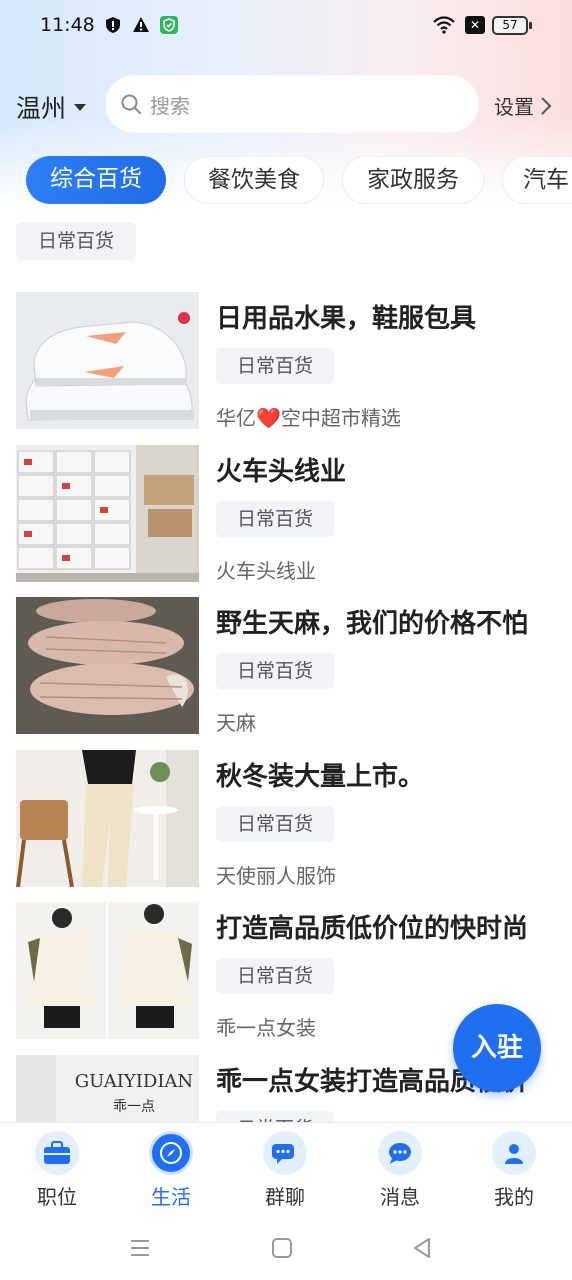 This screenshot has width=572, height=1280. What do you see at coordinates (171, 1197) in the screenshot?
I see `nav-label: 生活` at bounding box center [171, 1197].